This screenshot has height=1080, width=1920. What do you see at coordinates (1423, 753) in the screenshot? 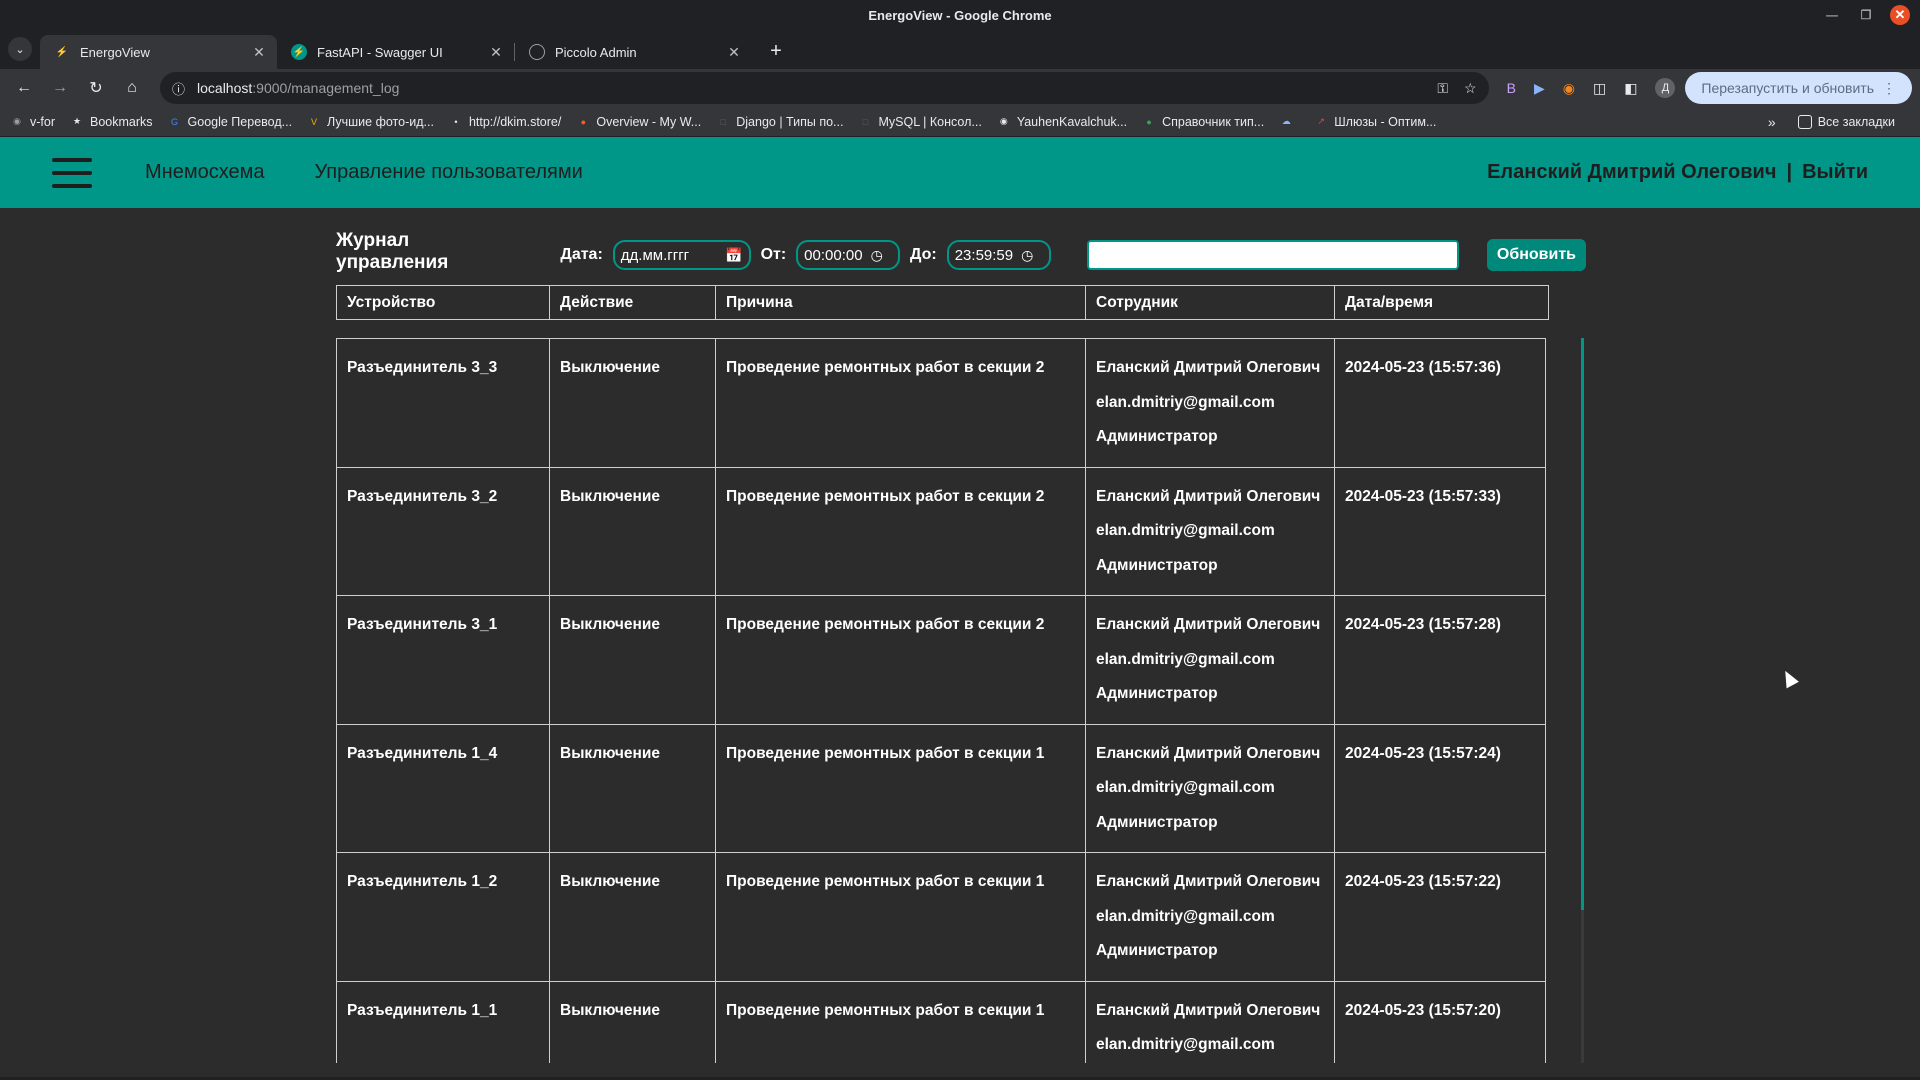
I see `cell-datetime: 2024-05-23 (15:57:24)` at bounding box center [1423, 753].